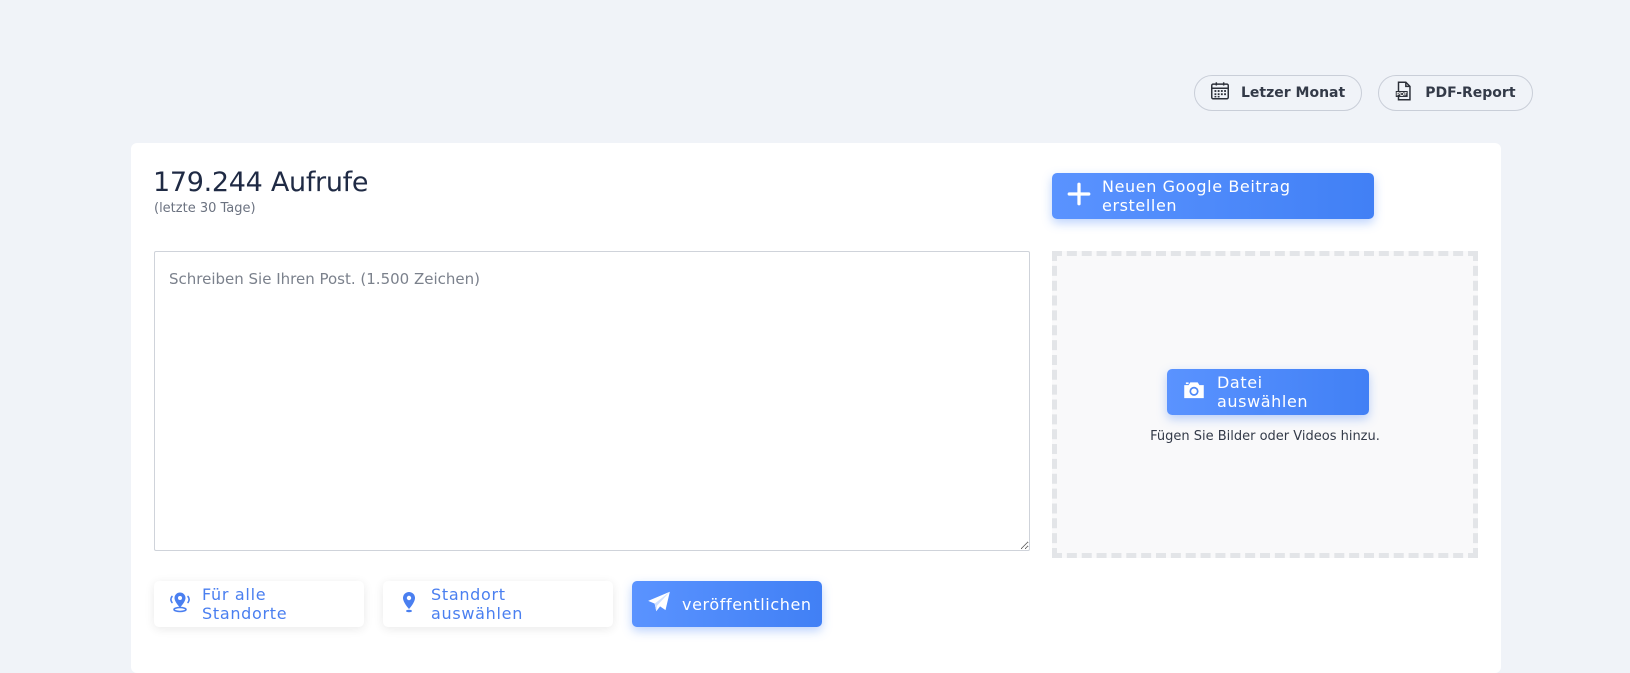  What do you see at coordinates (409, 604) in the screenshot?
I see `location-pin-icon` at bounding box center [409, 604].